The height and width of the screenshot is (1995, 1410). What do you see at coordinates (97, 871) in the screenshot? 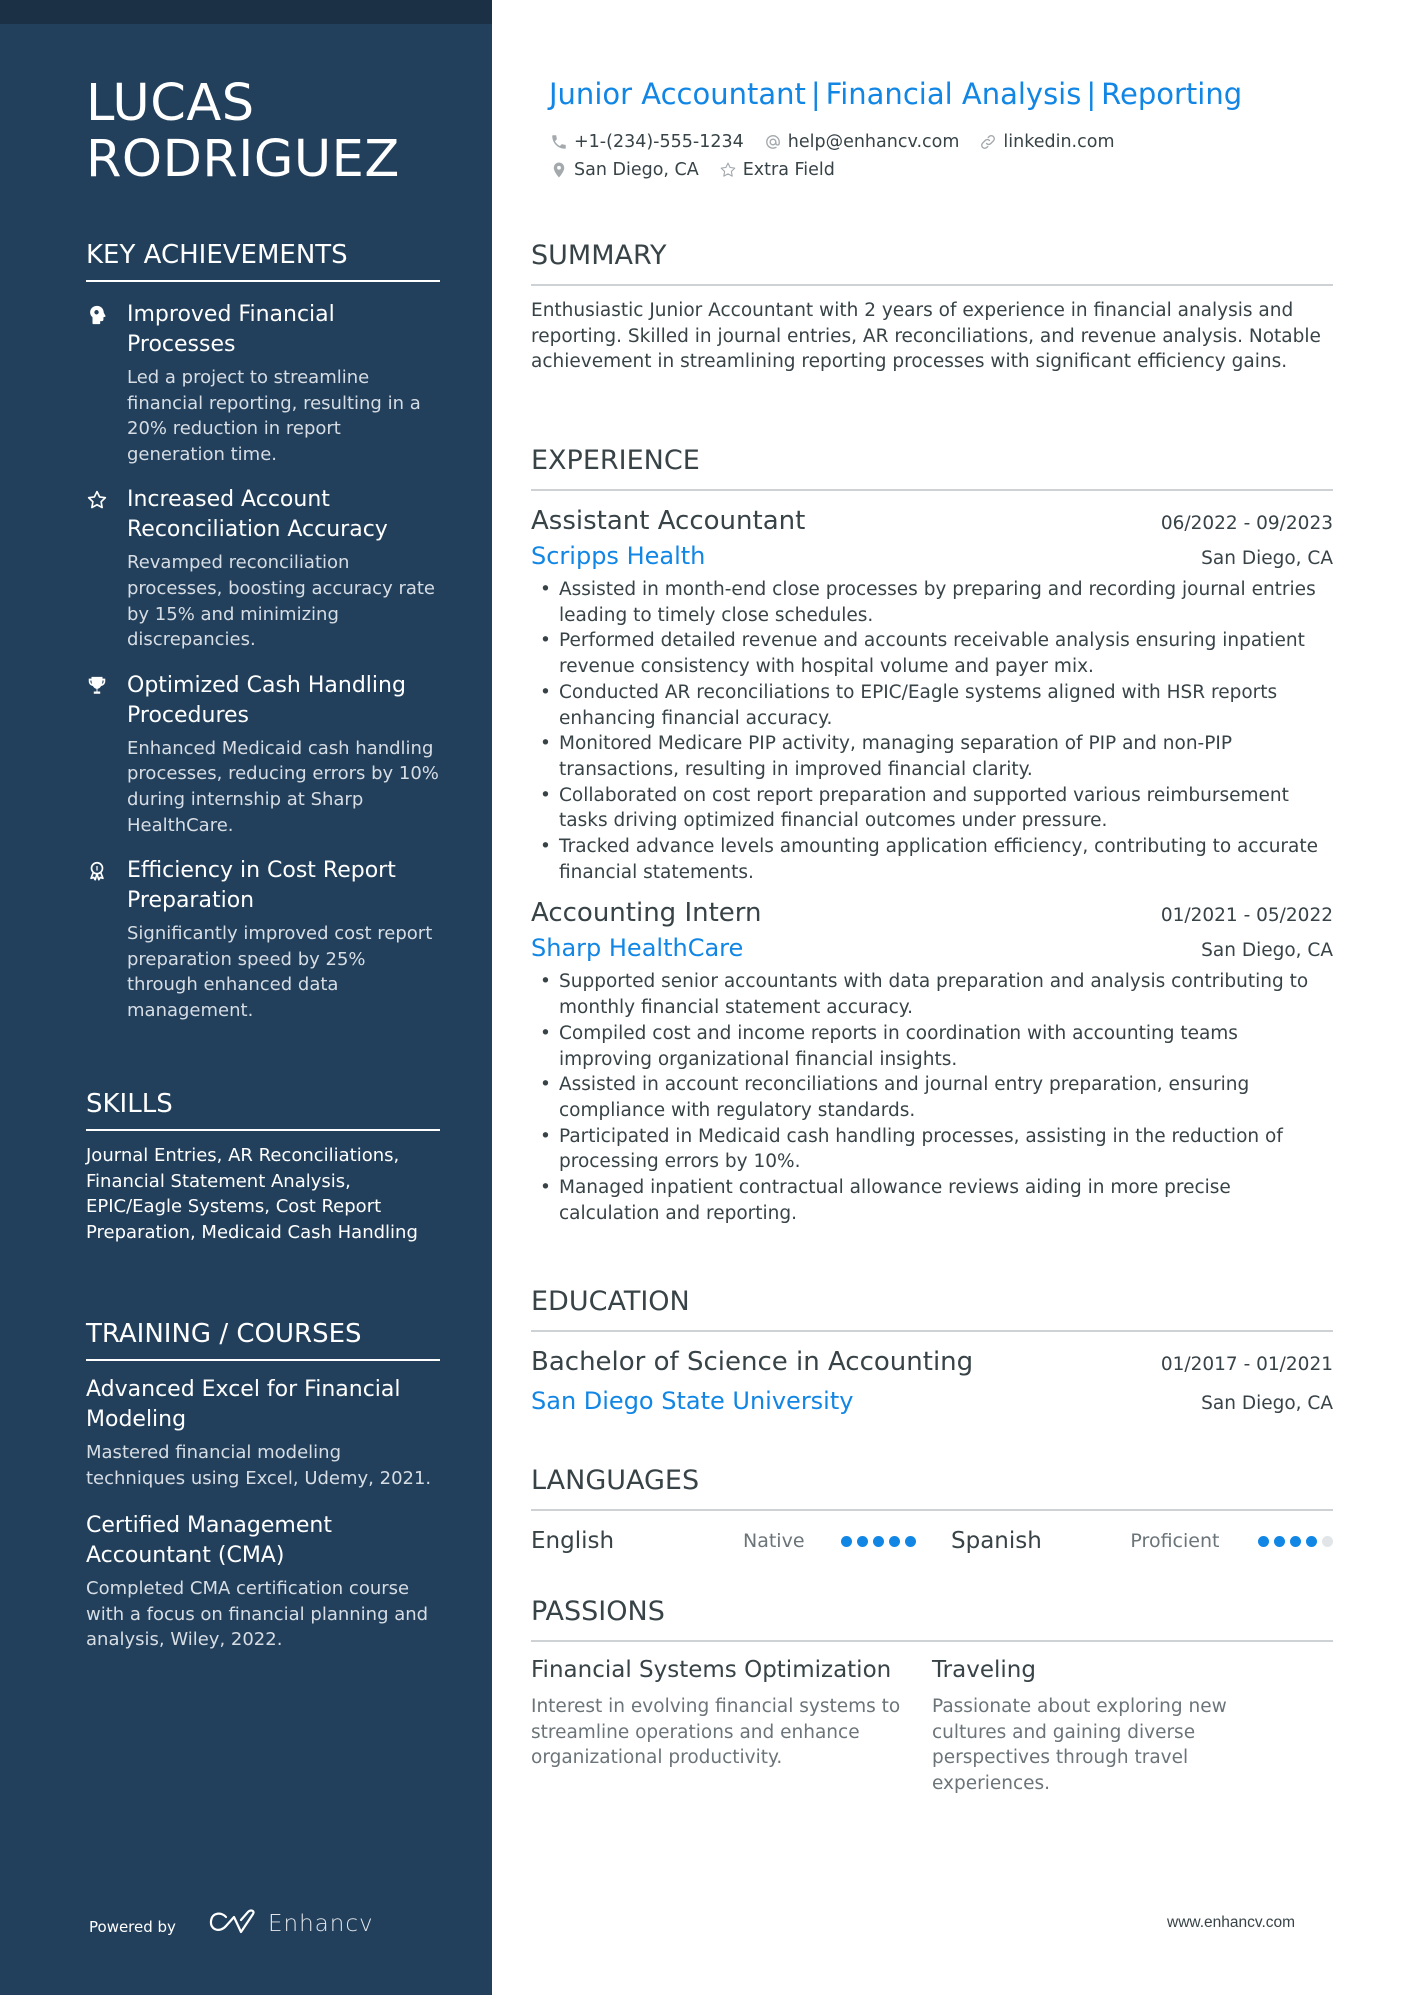
I see `medal-icon` at bounding box center [97, 871].